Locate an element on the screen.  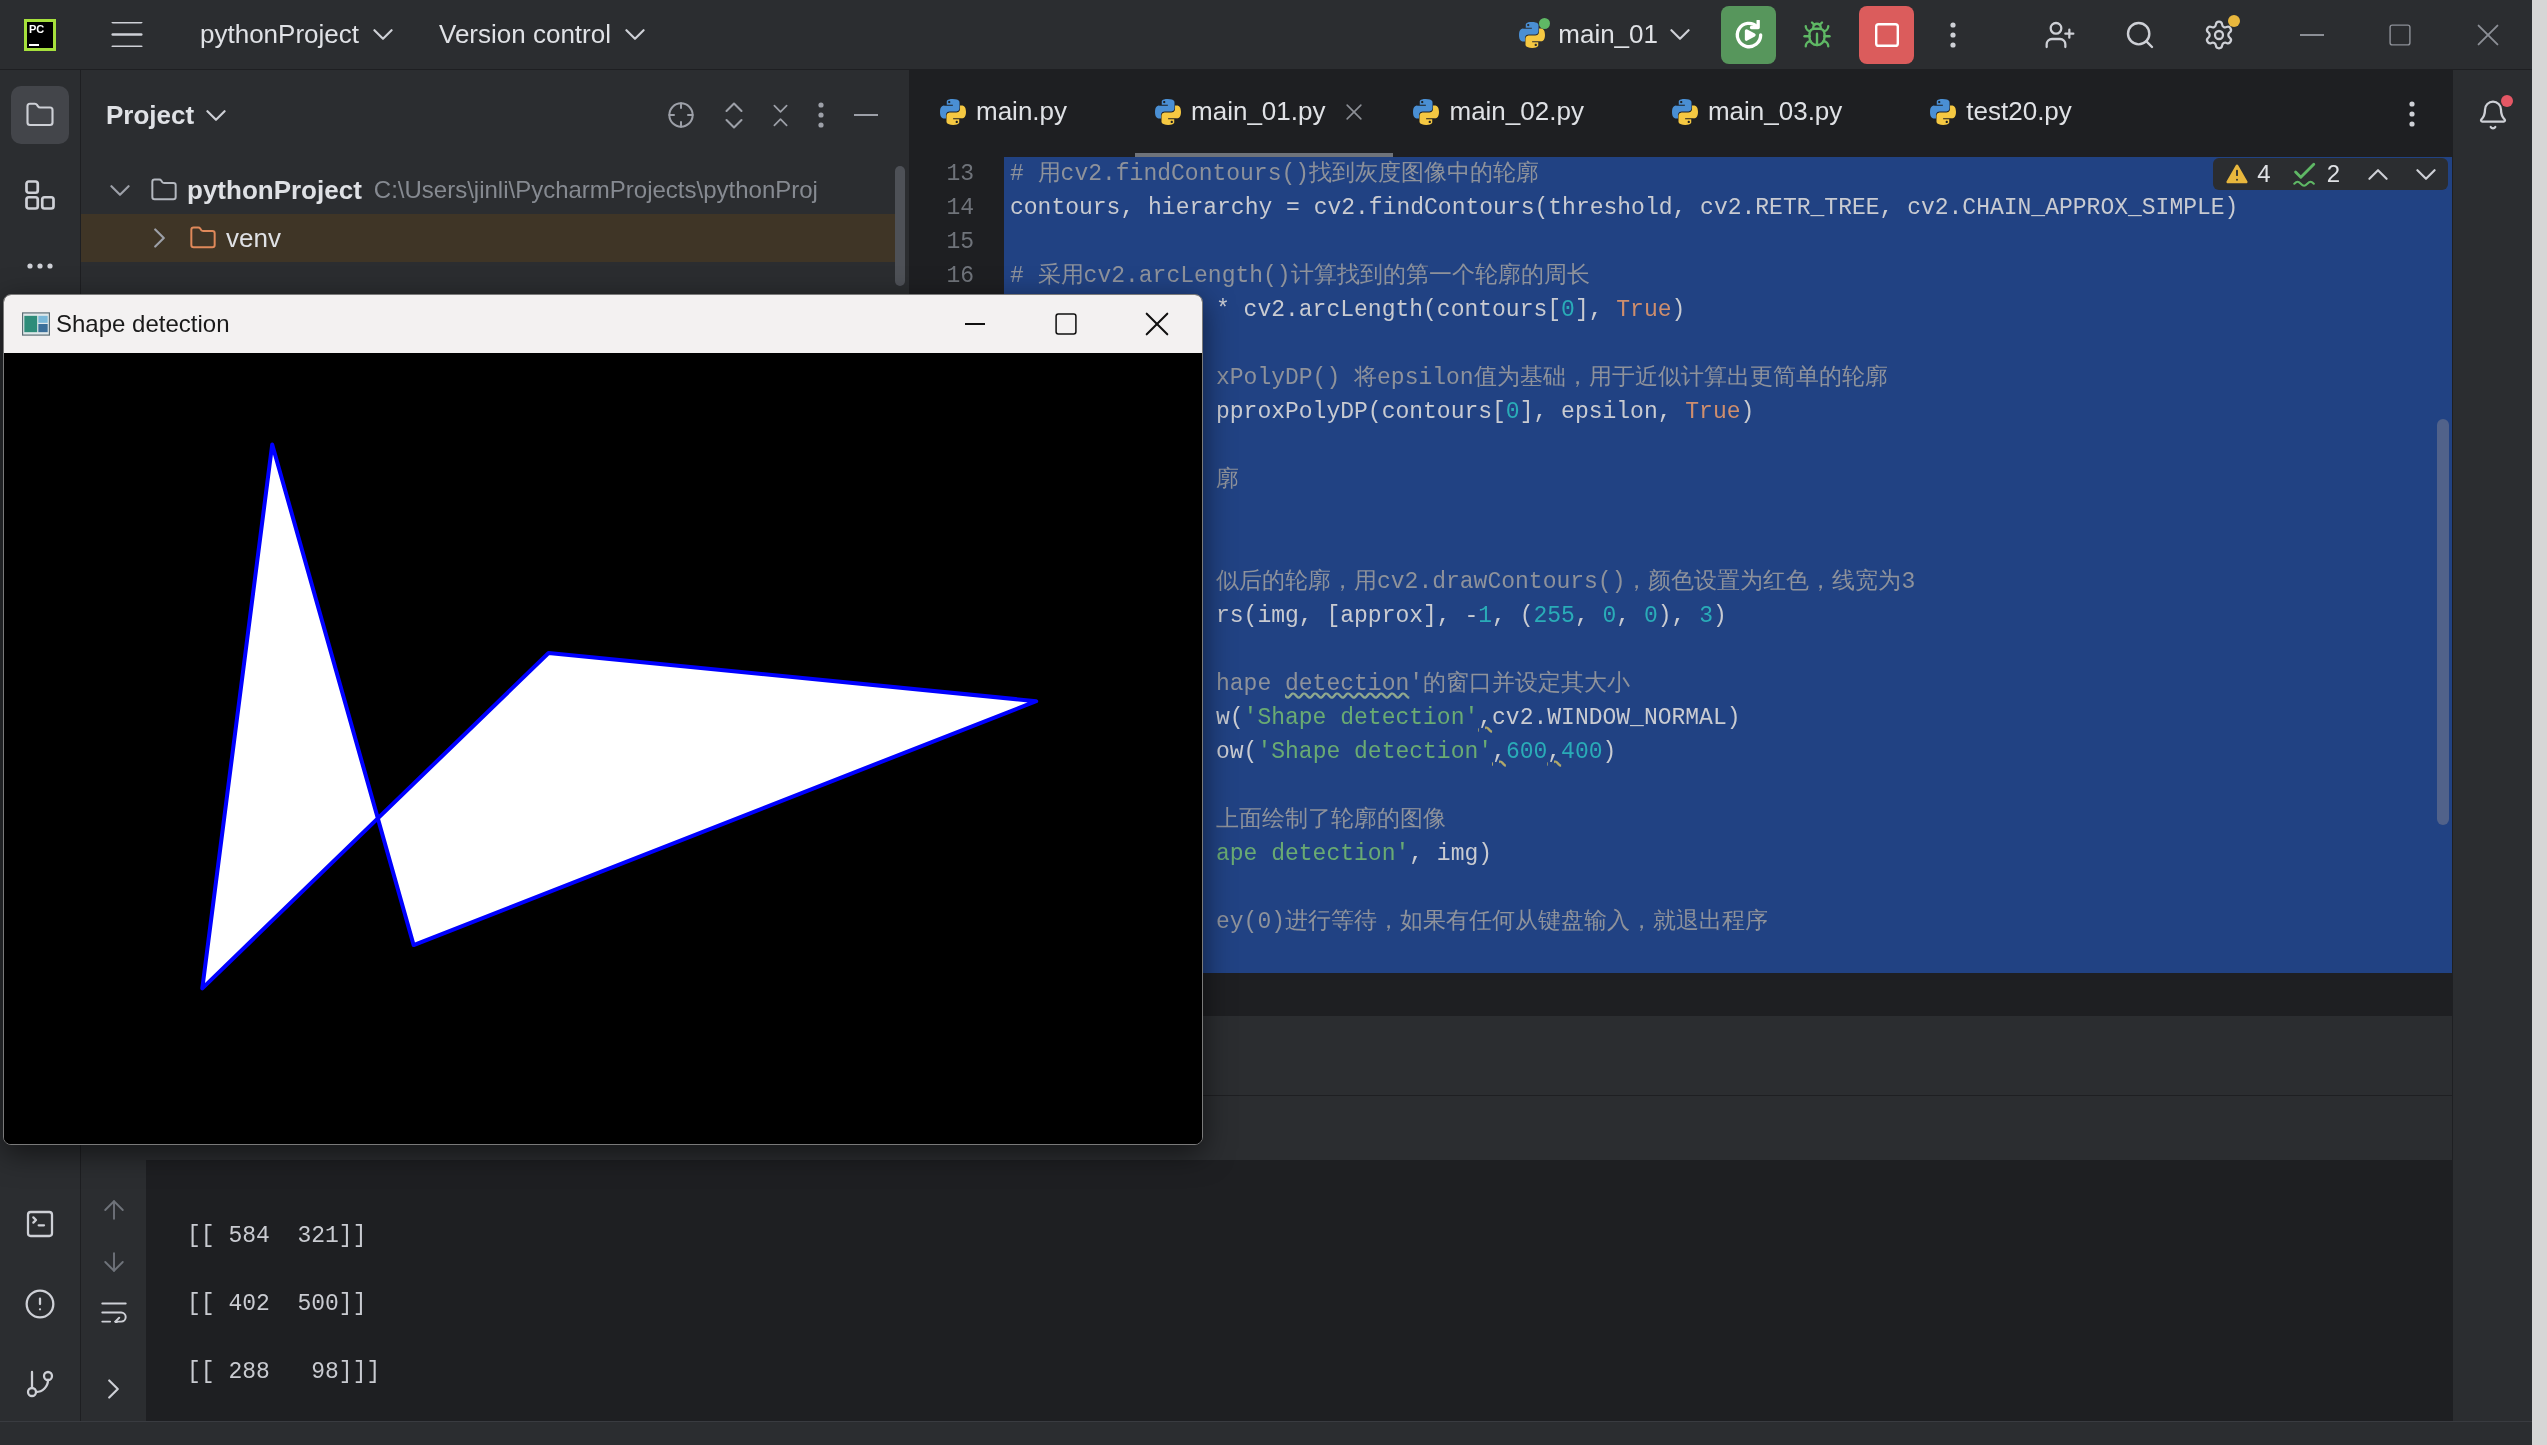
code-line: 似后的轮廓，用cv2.drawContours()，颜色设置为红色，线宽为3 is located at coordinates (1566, 582).